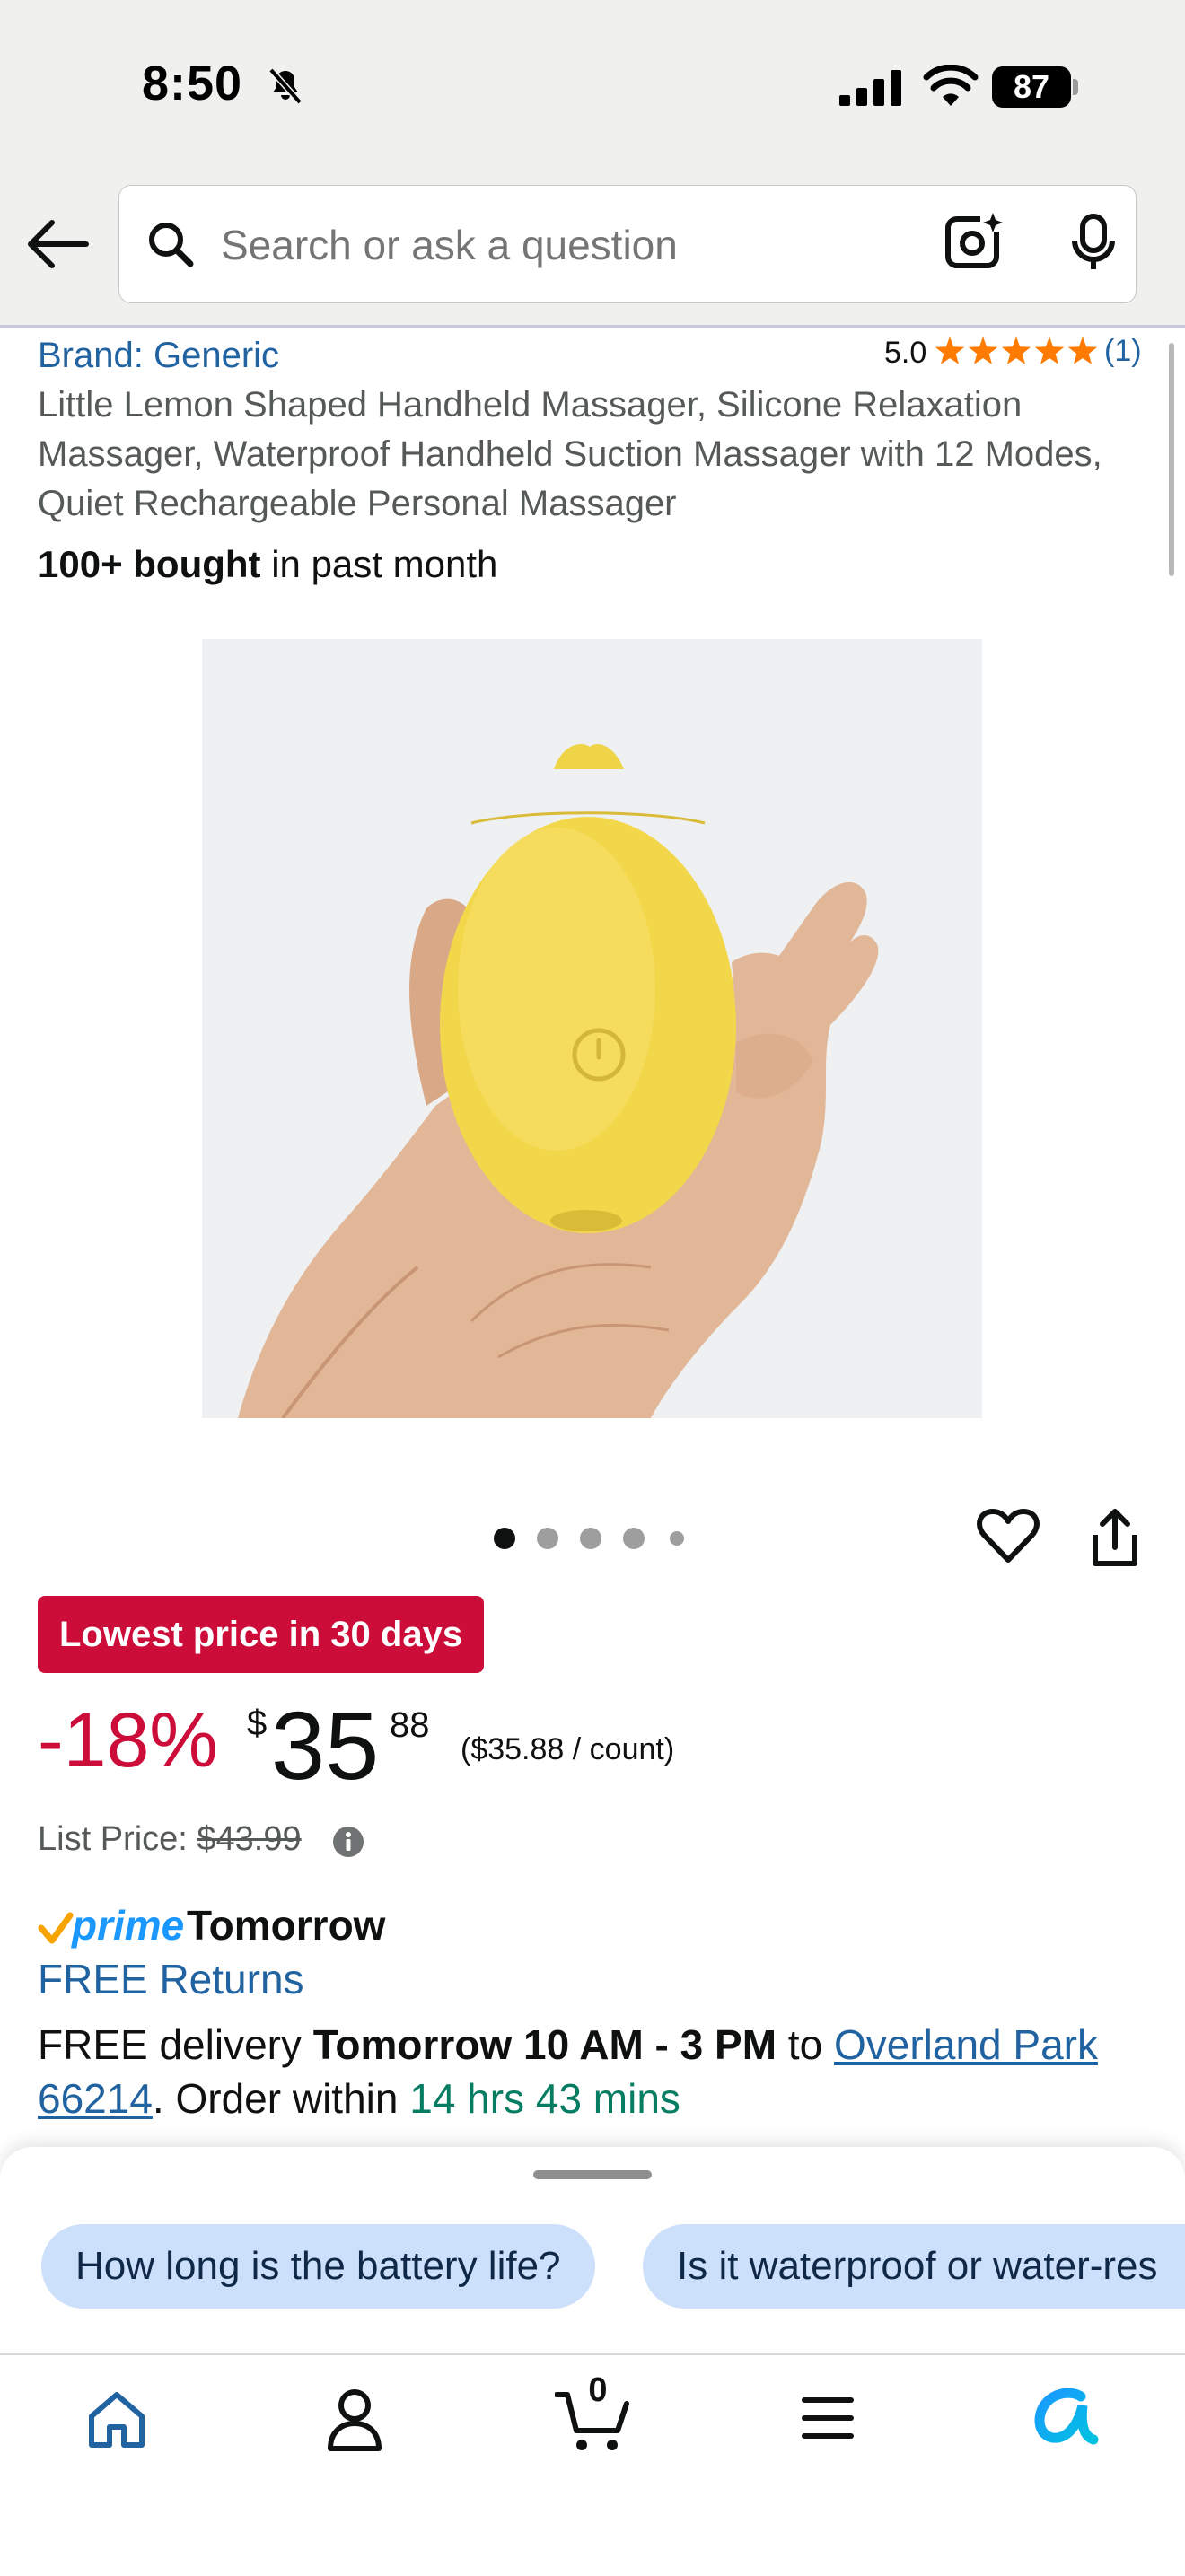 The image size is (1185, 2576). I want to click on prime-delivery-day: Tomorrow, so click(286, 1925).